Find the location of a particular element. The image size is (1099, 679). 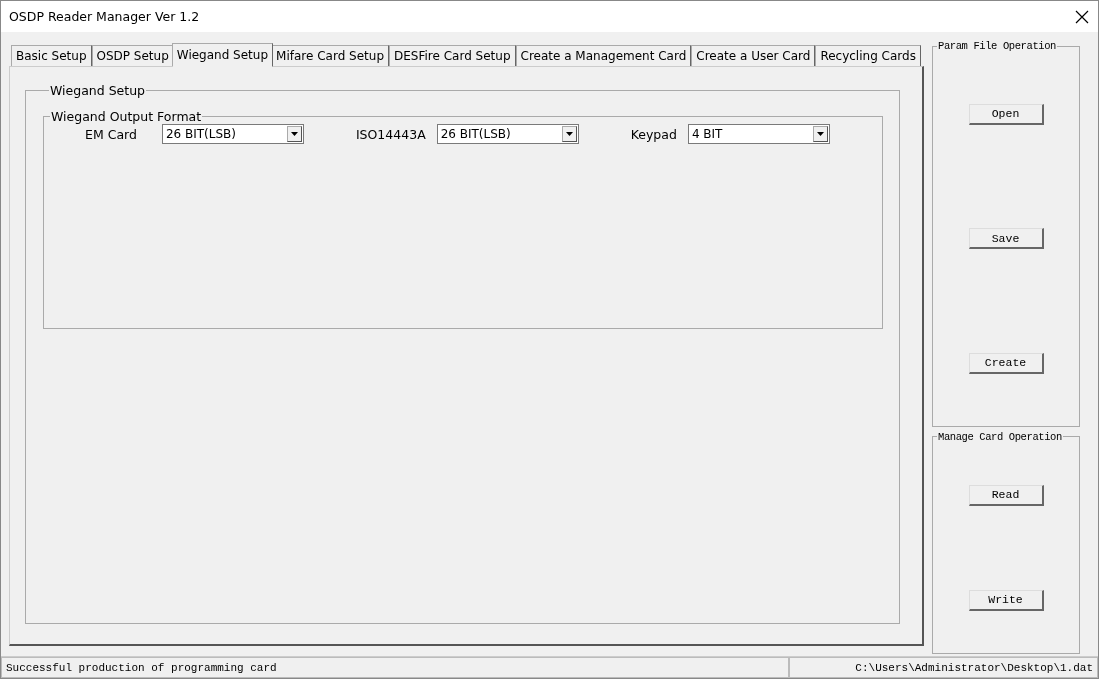

tab: DESFire Card Setup is located at coordinates (452, 55).